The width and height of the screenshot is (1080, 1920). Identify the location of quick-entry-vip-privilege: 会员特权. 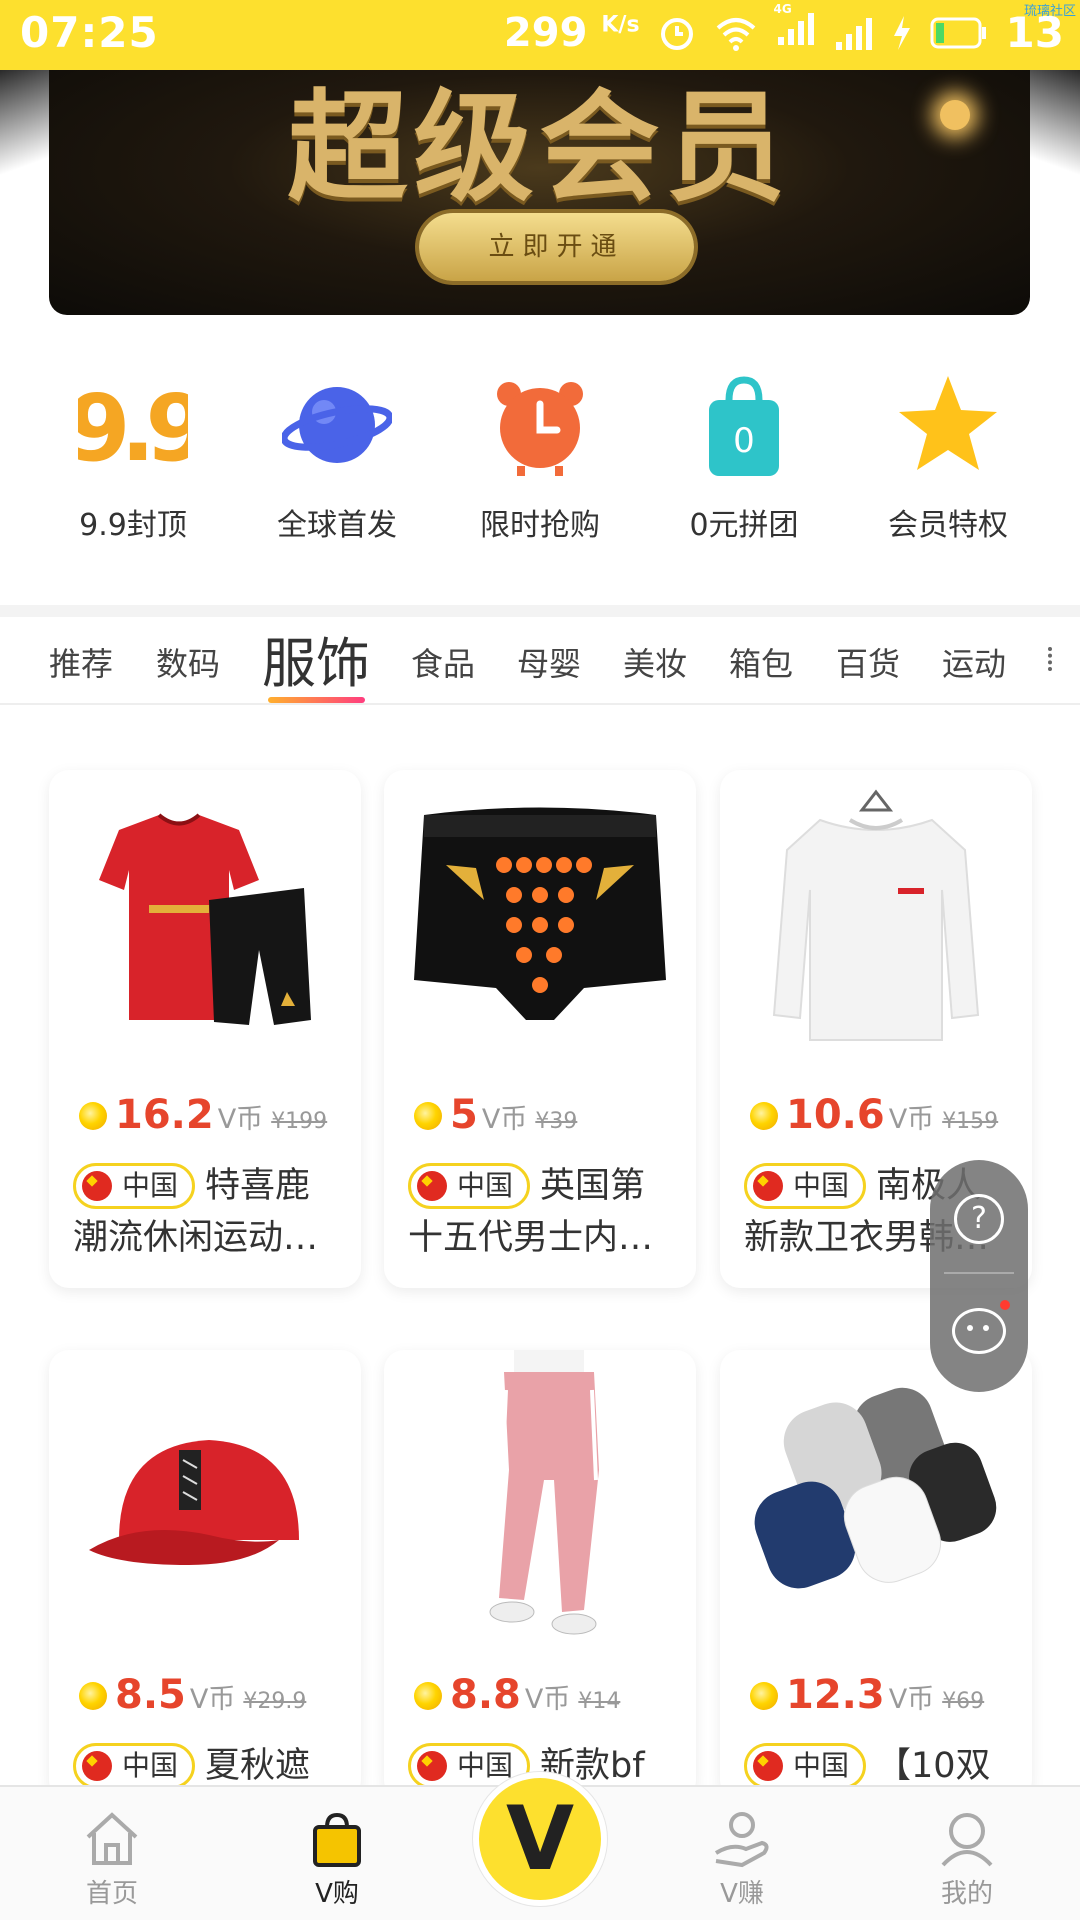
(948, 457).